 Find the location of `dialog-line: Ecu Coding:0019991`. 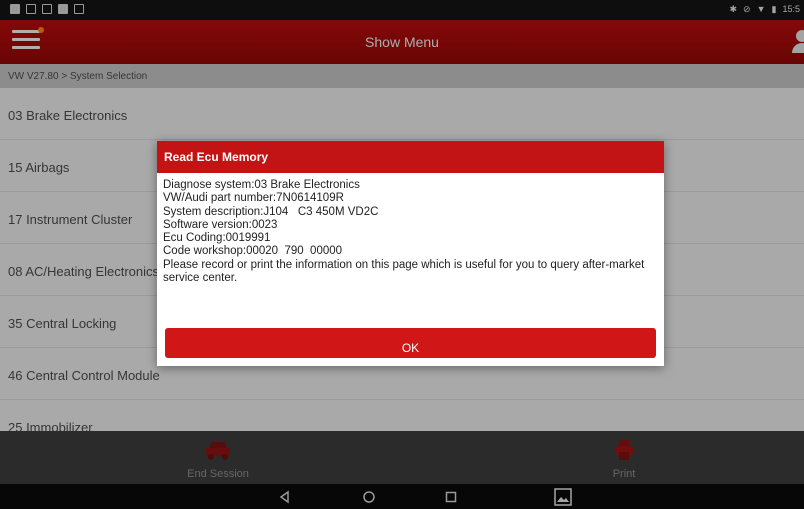

dialog-line: Ecu Coding:0019991 is located at coordinates (217, 238).